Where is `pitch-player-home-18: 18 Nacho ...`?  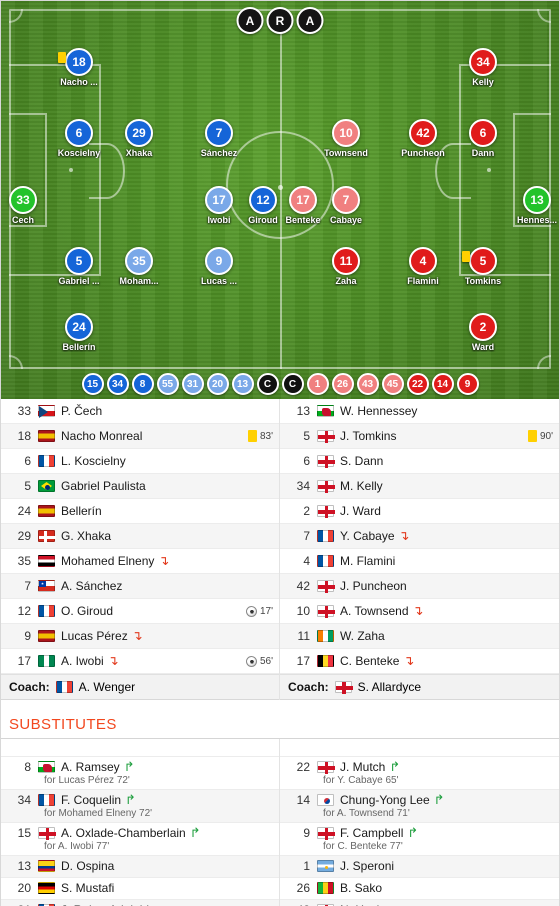
pitch-player-home-18: 18 Nacho ... is located at coordinates (79, 67).